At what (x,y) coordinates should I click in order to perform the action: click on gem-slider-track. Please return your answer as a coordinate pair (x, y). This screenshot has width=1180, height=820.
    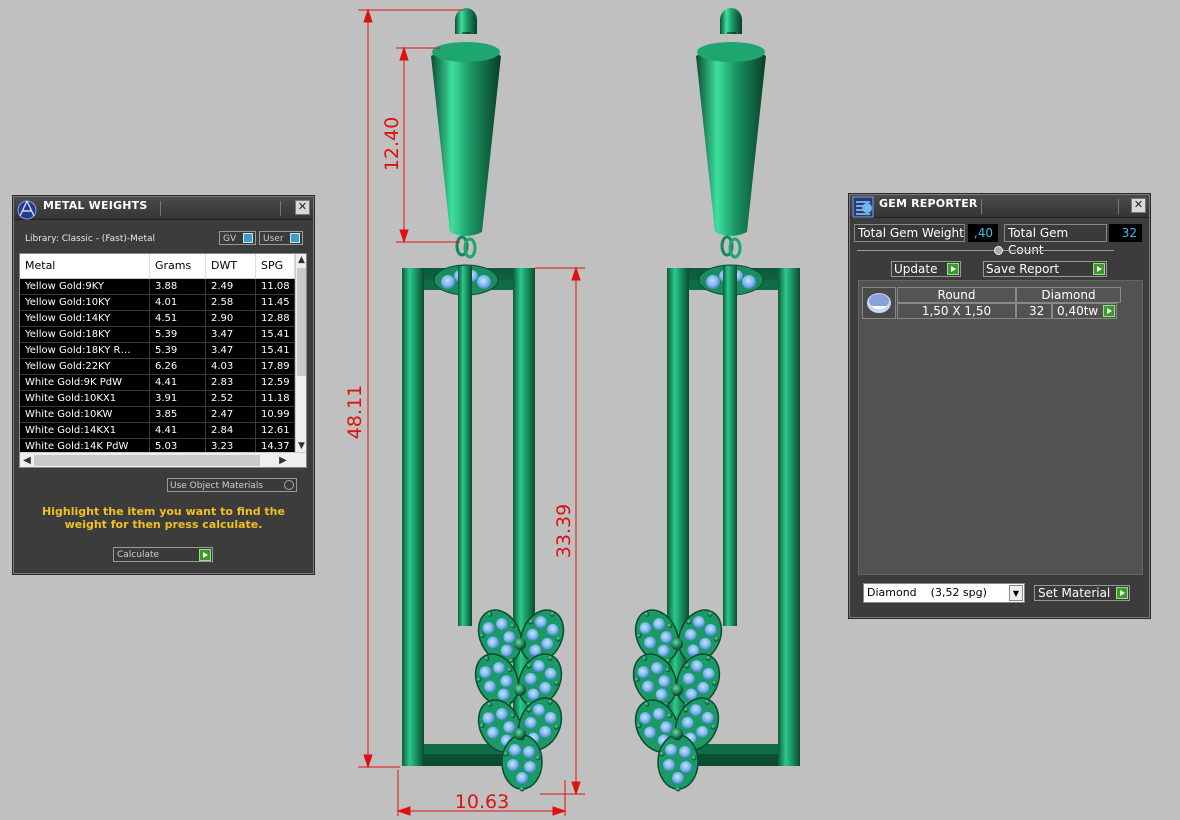
    Looking at the image, I should click on (985, 250).